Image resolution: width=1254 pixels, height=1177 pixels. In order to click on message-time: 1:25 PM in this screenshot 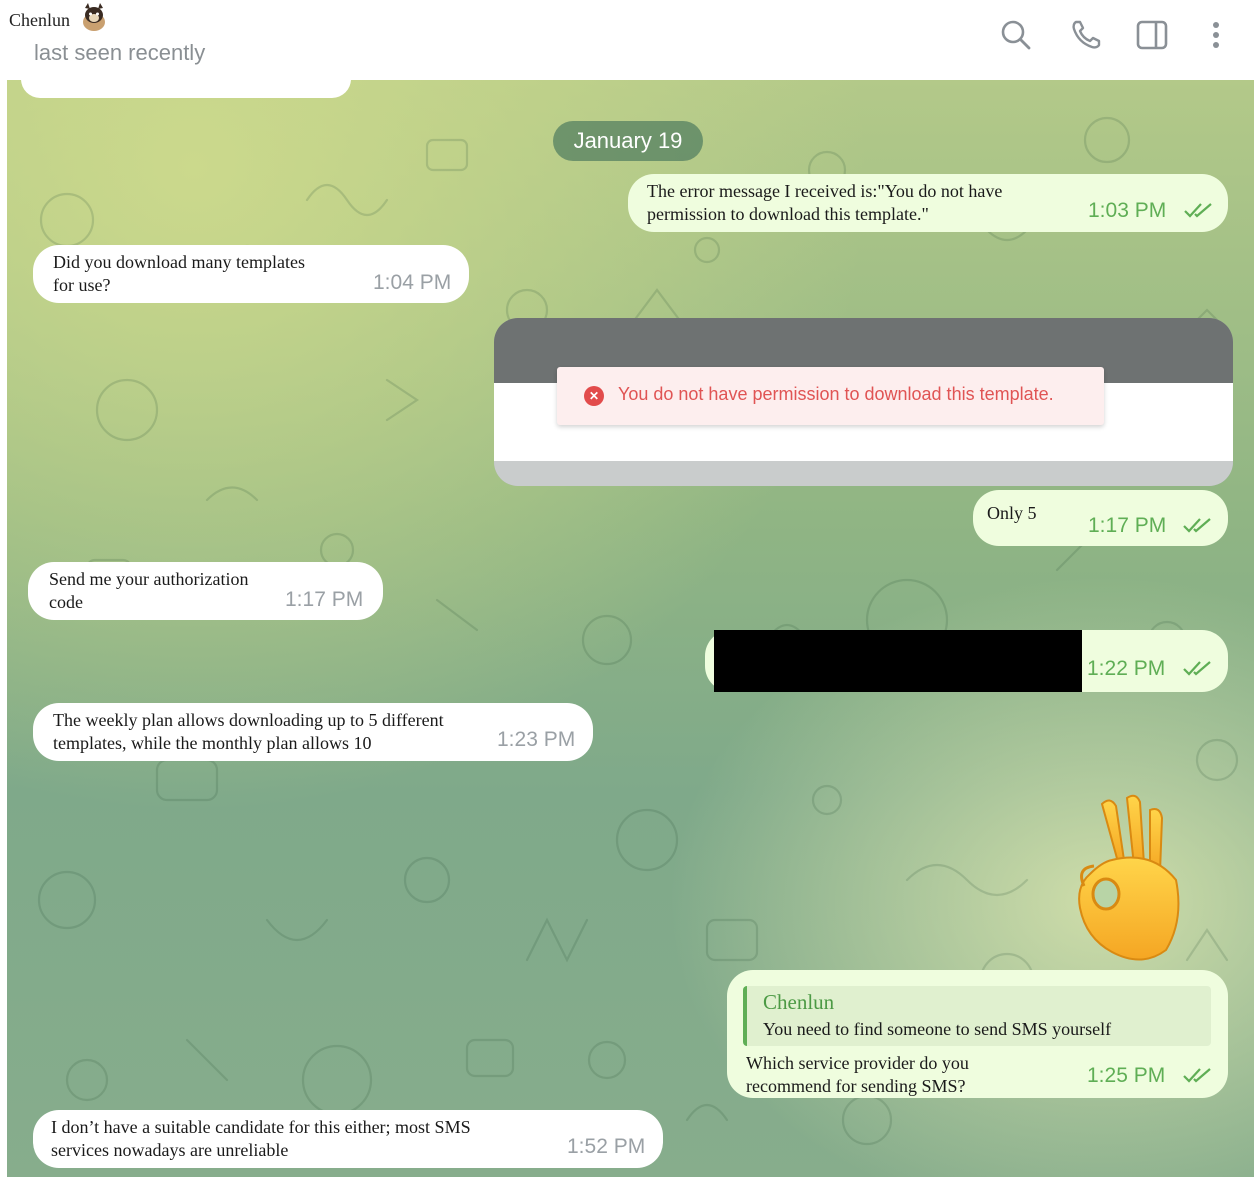, I will do `click(1126, 1075)`.